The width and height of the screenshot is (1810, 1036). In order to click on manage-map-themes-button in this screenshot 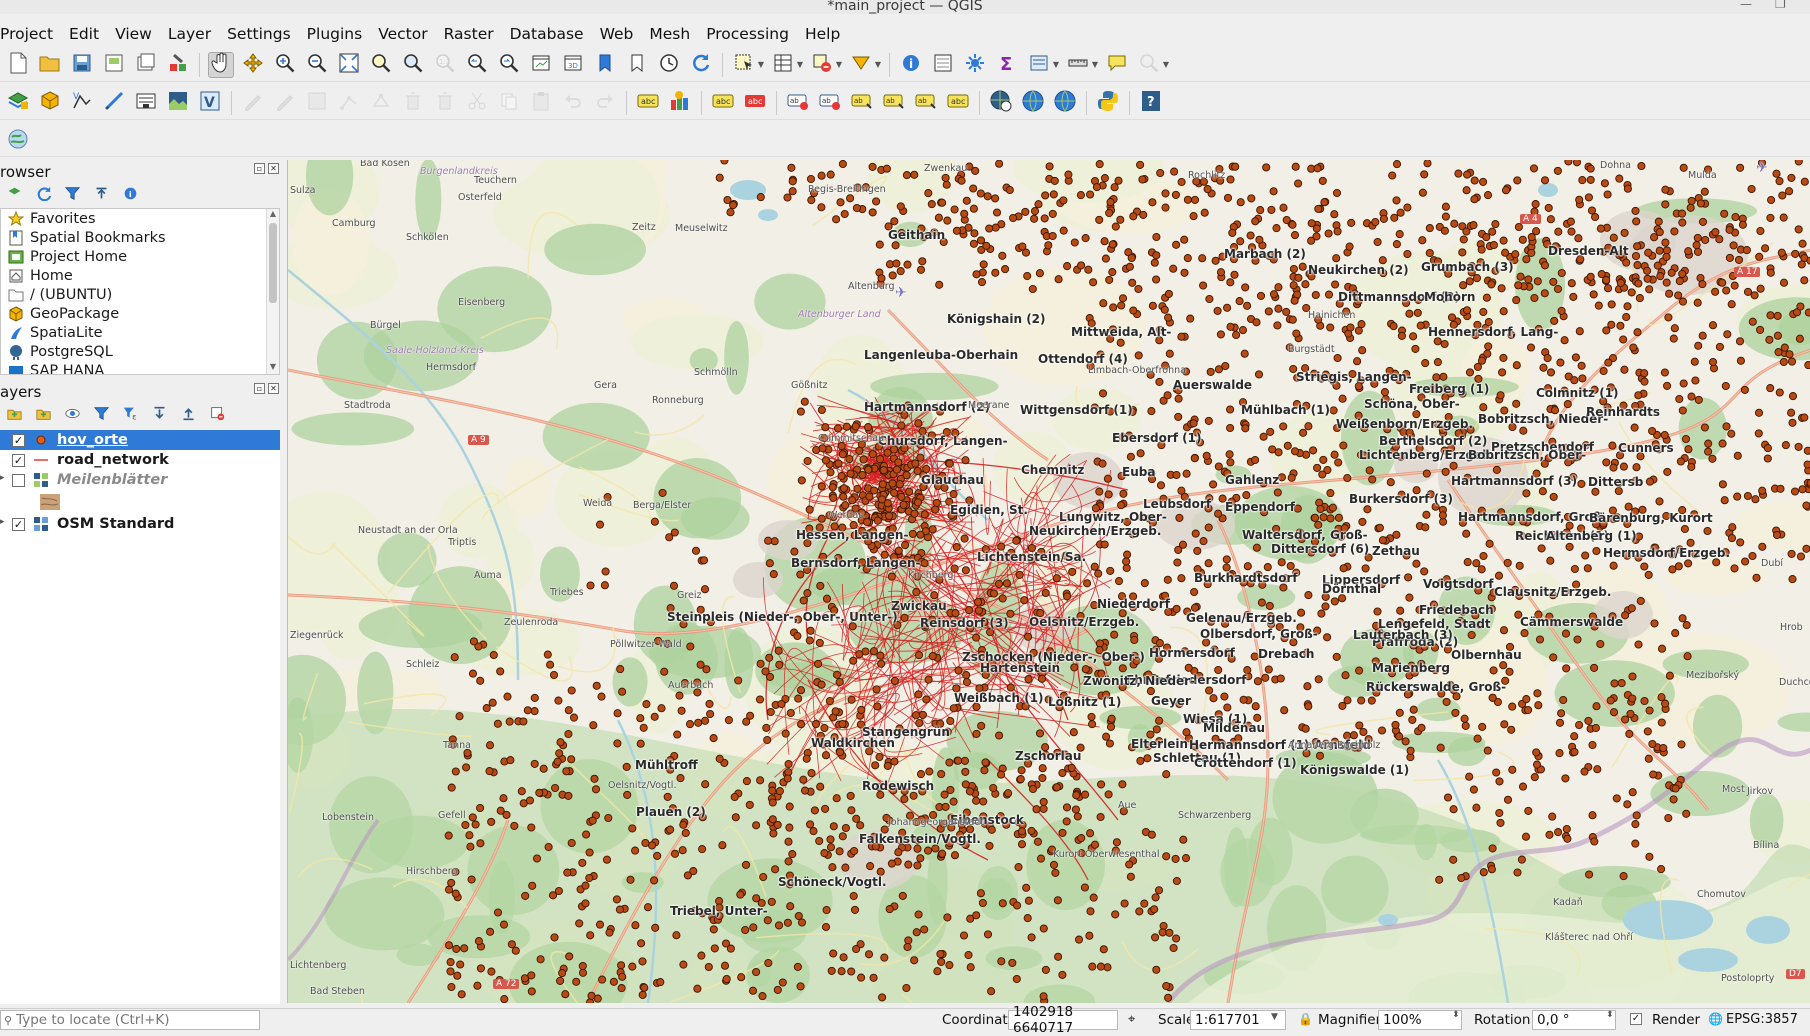, I will do `click(72, 415)`.